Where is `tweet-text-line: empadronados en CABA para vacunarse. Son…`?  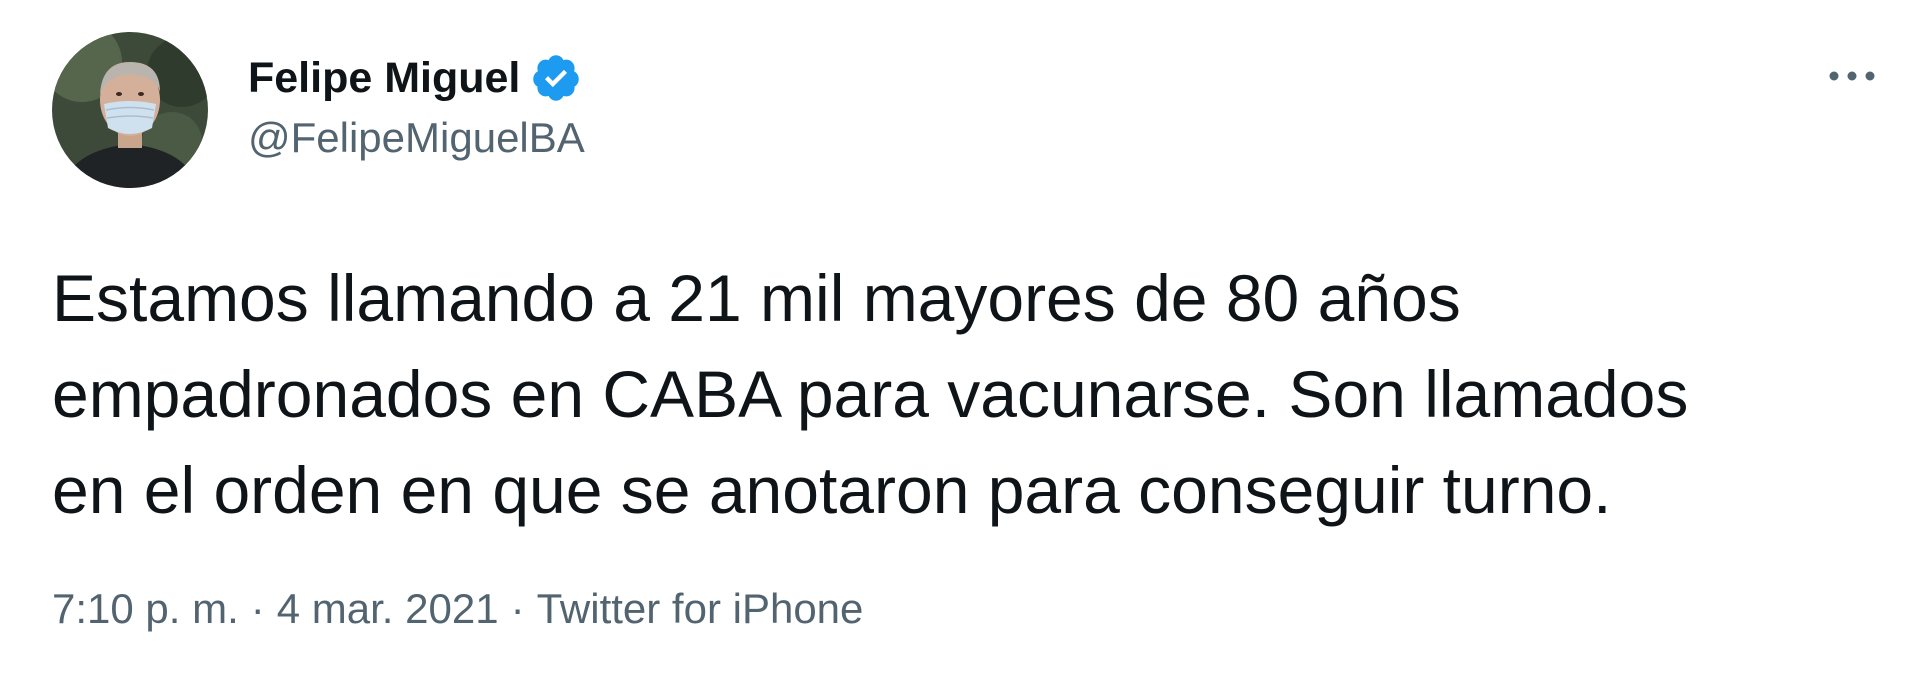
tweet-text-line: empadronados en CABA para vacunarse. Son… is located at coordinates (870, 394).